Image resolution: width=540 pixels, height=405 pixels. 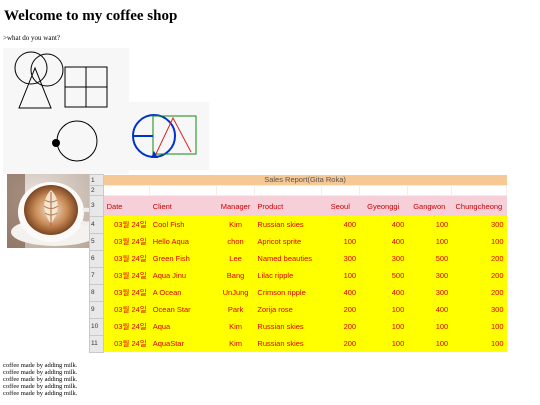 I want to click on gangwon-cell: 400, so click(x=429, y=309).